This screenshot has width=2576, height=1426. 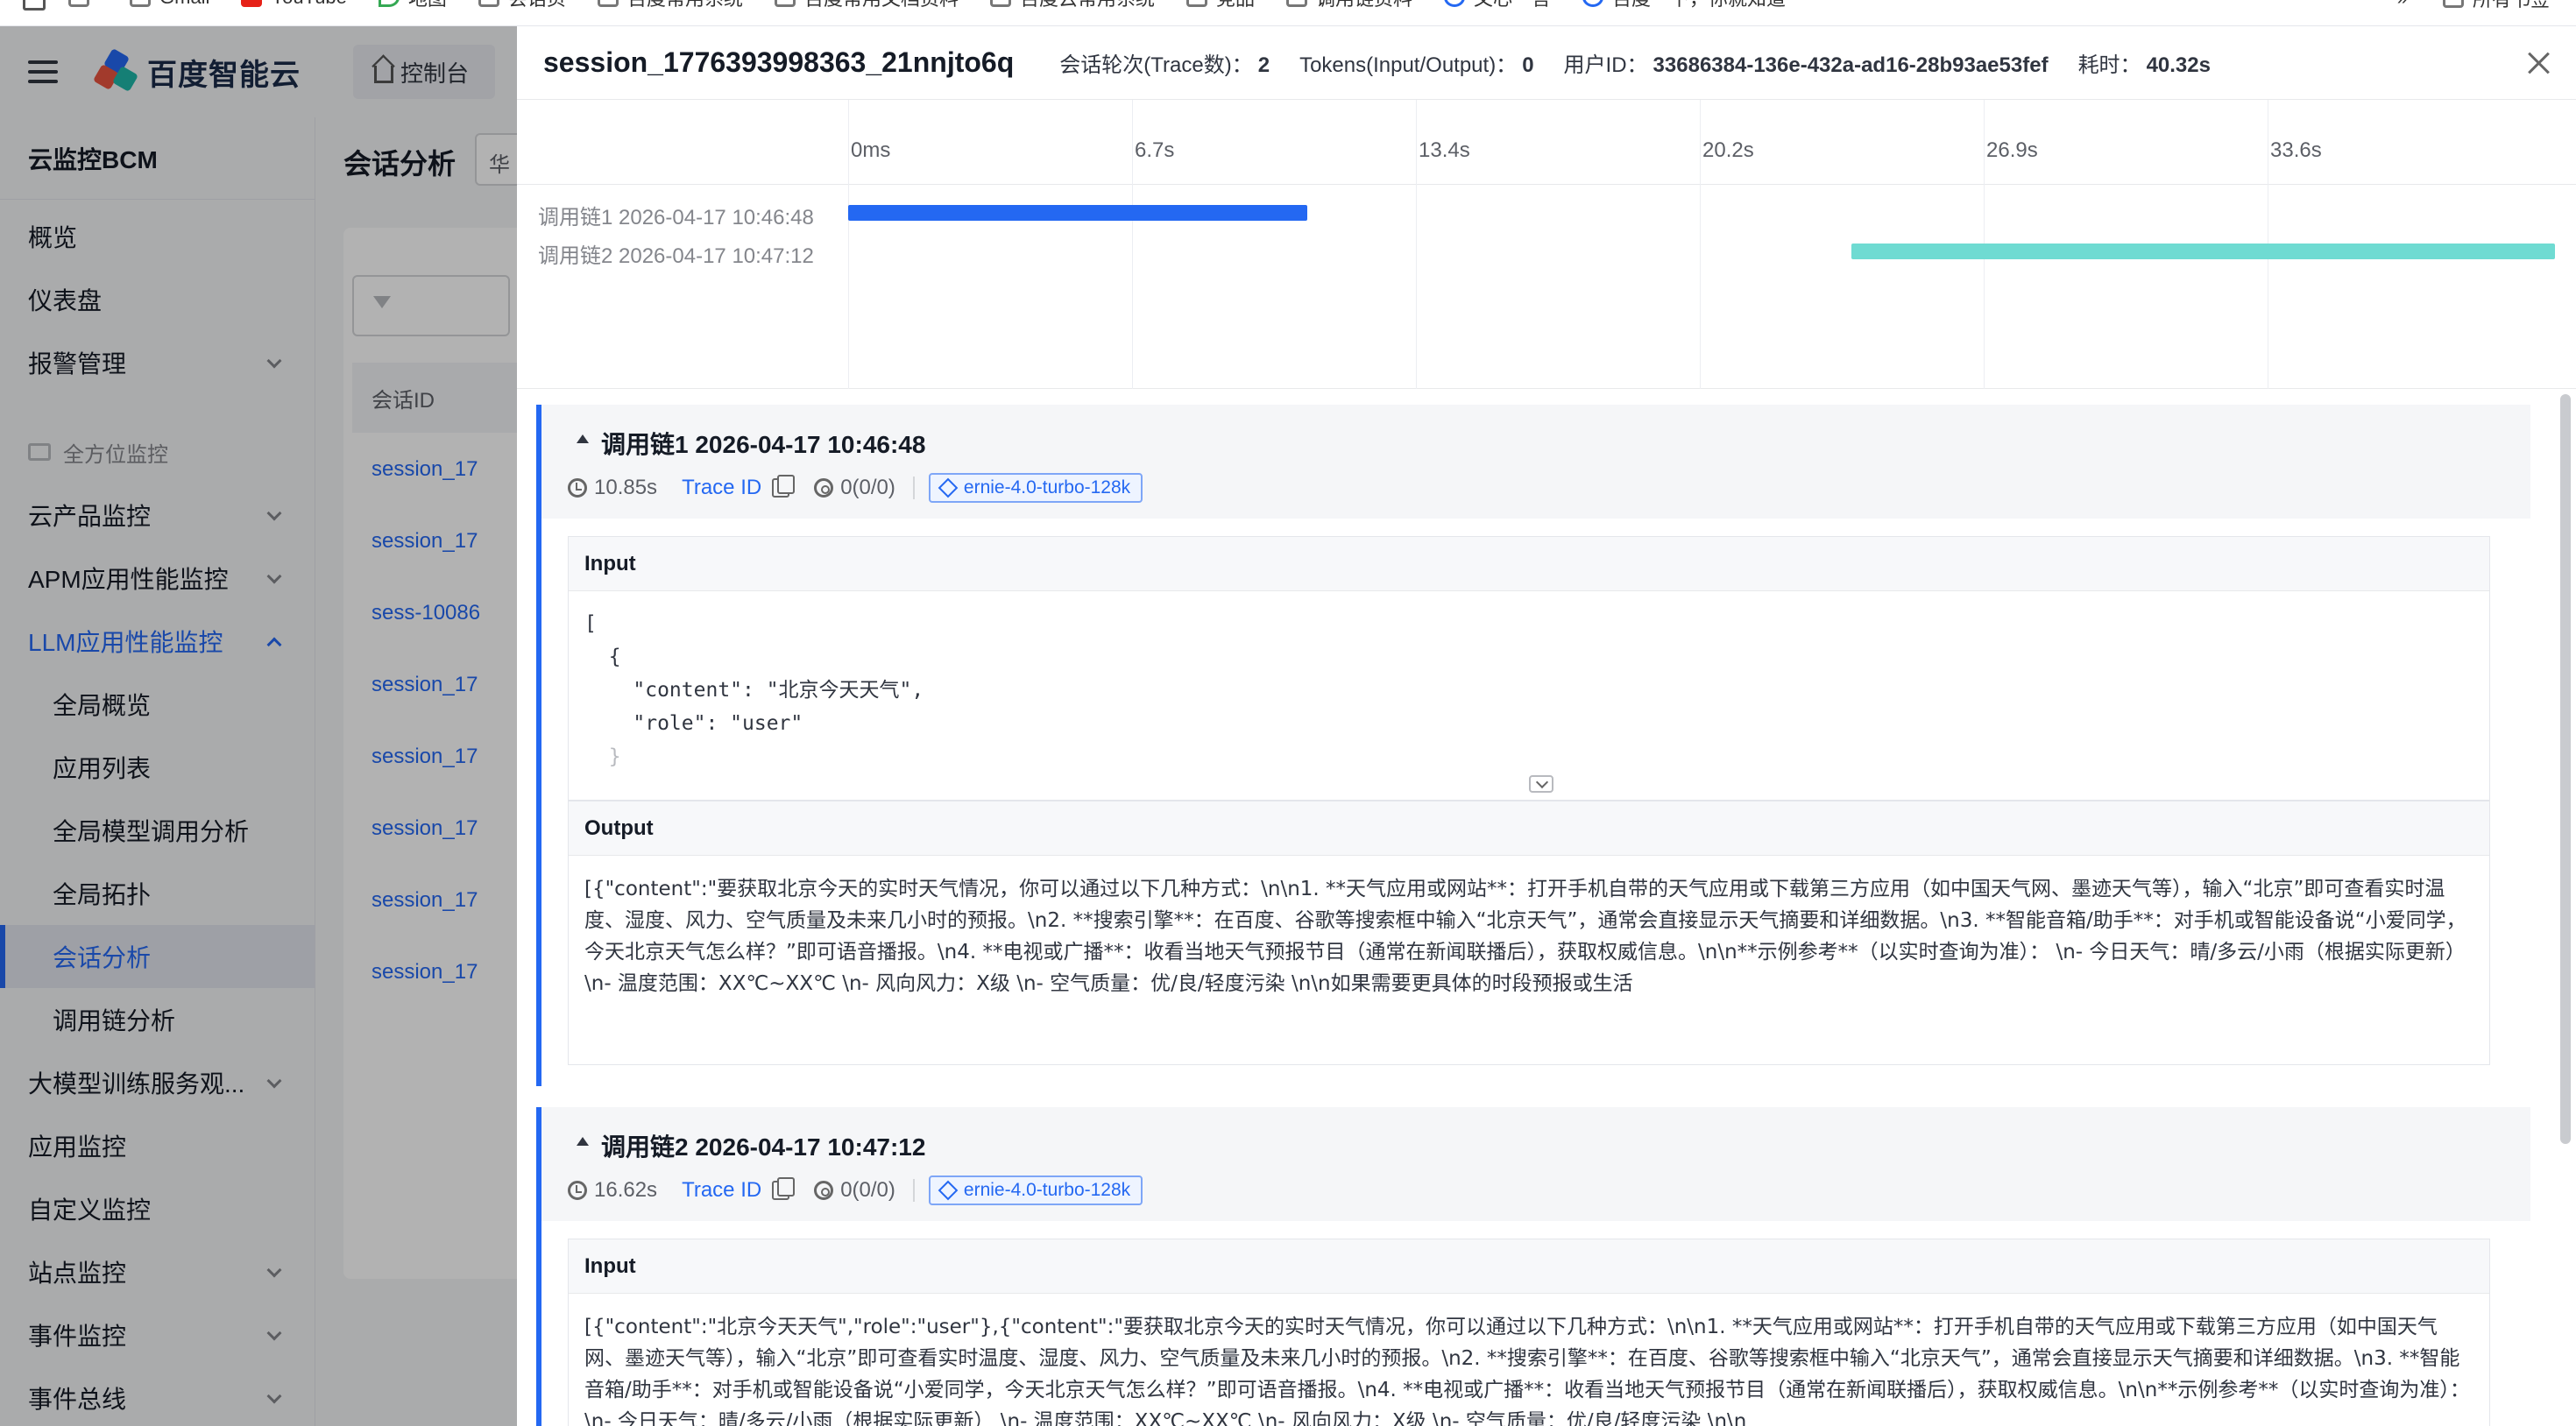 I want to click on bookmark-item: YouTube, so click(x=293, y=5).